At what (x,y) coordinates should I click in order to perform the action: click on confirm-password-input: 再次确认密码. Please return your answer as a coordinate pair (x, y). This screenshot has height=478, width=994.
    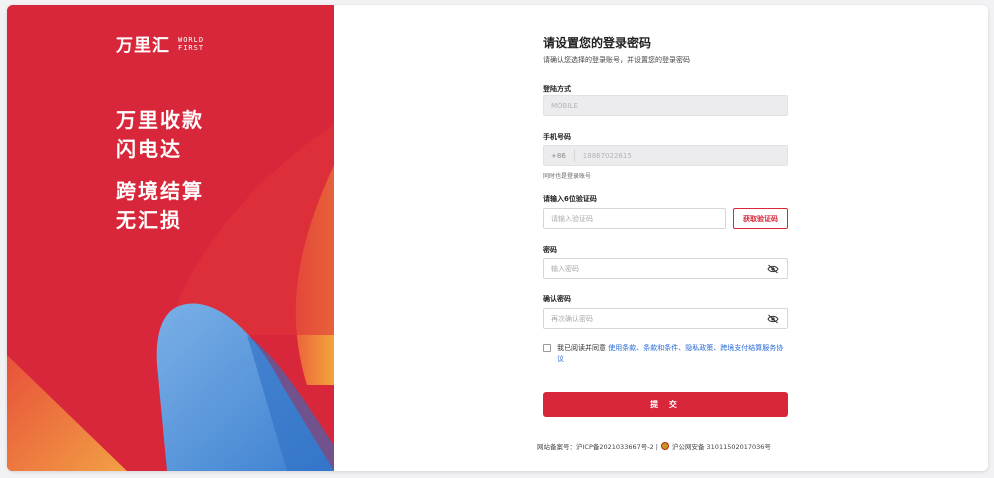
    Looking at the image, I should click on (665, 318).